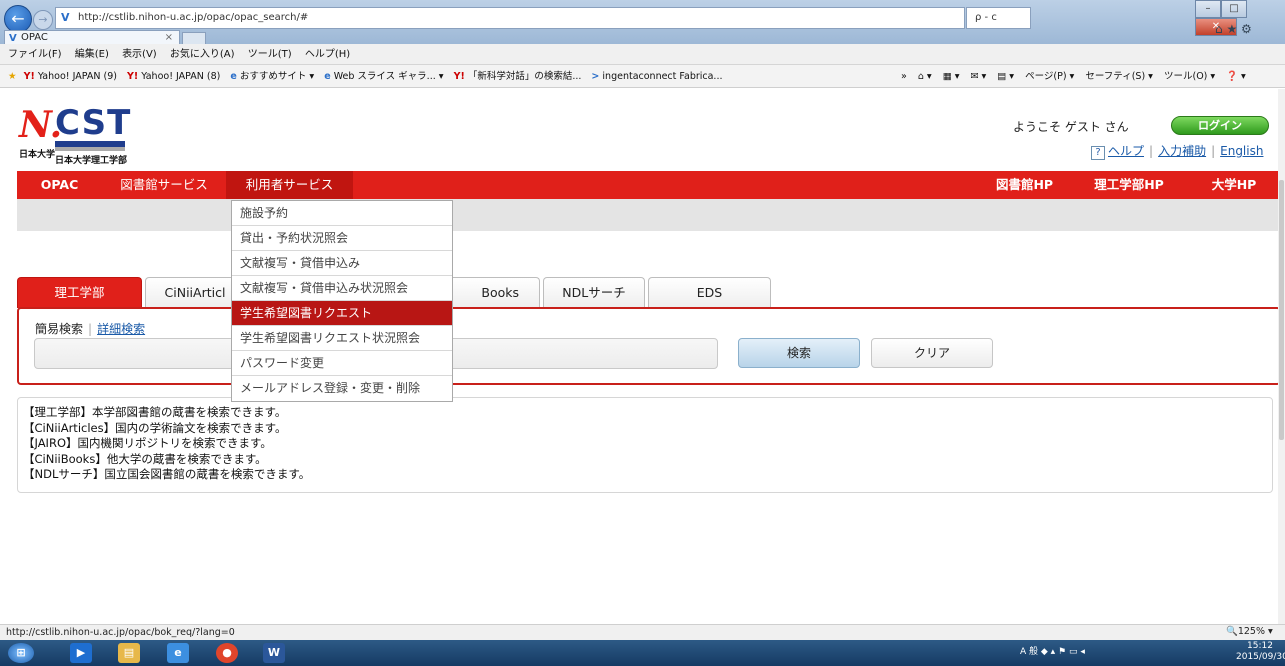 The height and width of the screenshot is (666, 1285). Describe the element at coordinates (65, 17) in the screenshot. I see `site-favicon-icon: V` at that location.